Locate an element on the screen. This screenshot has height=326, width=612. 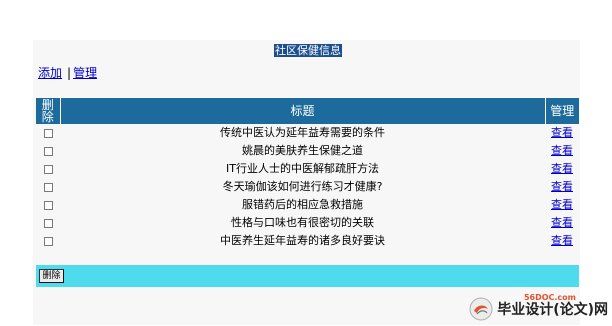
watermark-text: 毕业设计(论文)网 is located at coordinates (552, 310).